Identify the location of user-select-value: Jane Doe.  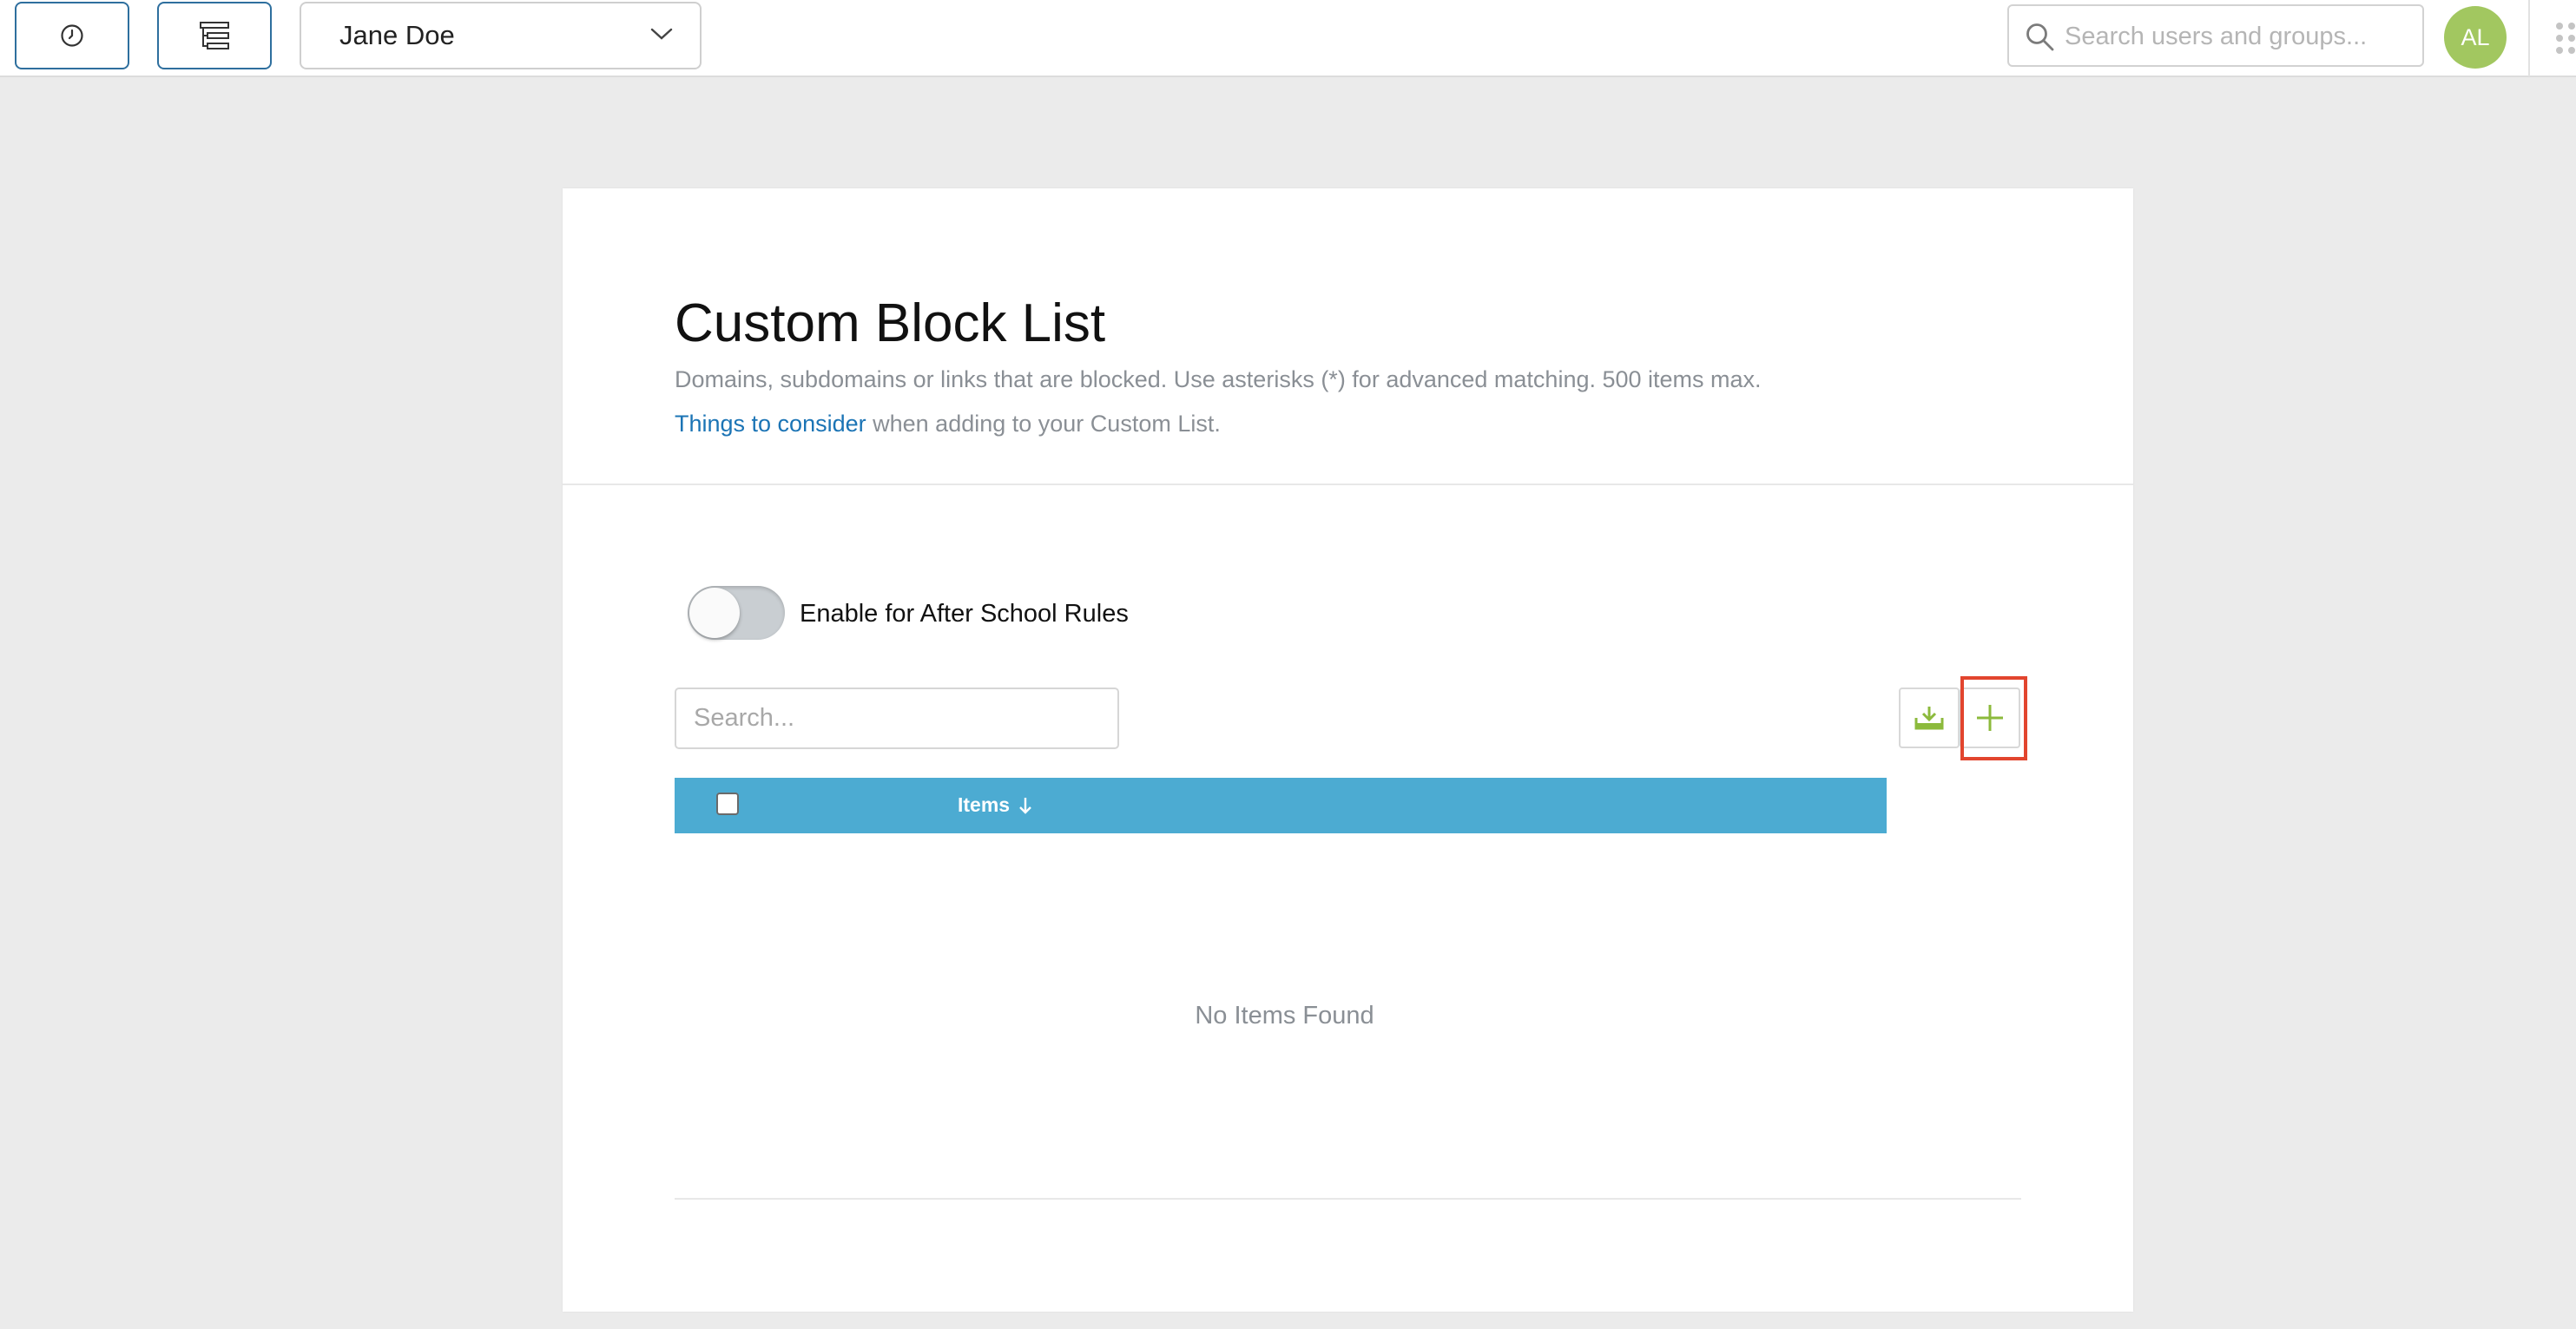
(397, 35).